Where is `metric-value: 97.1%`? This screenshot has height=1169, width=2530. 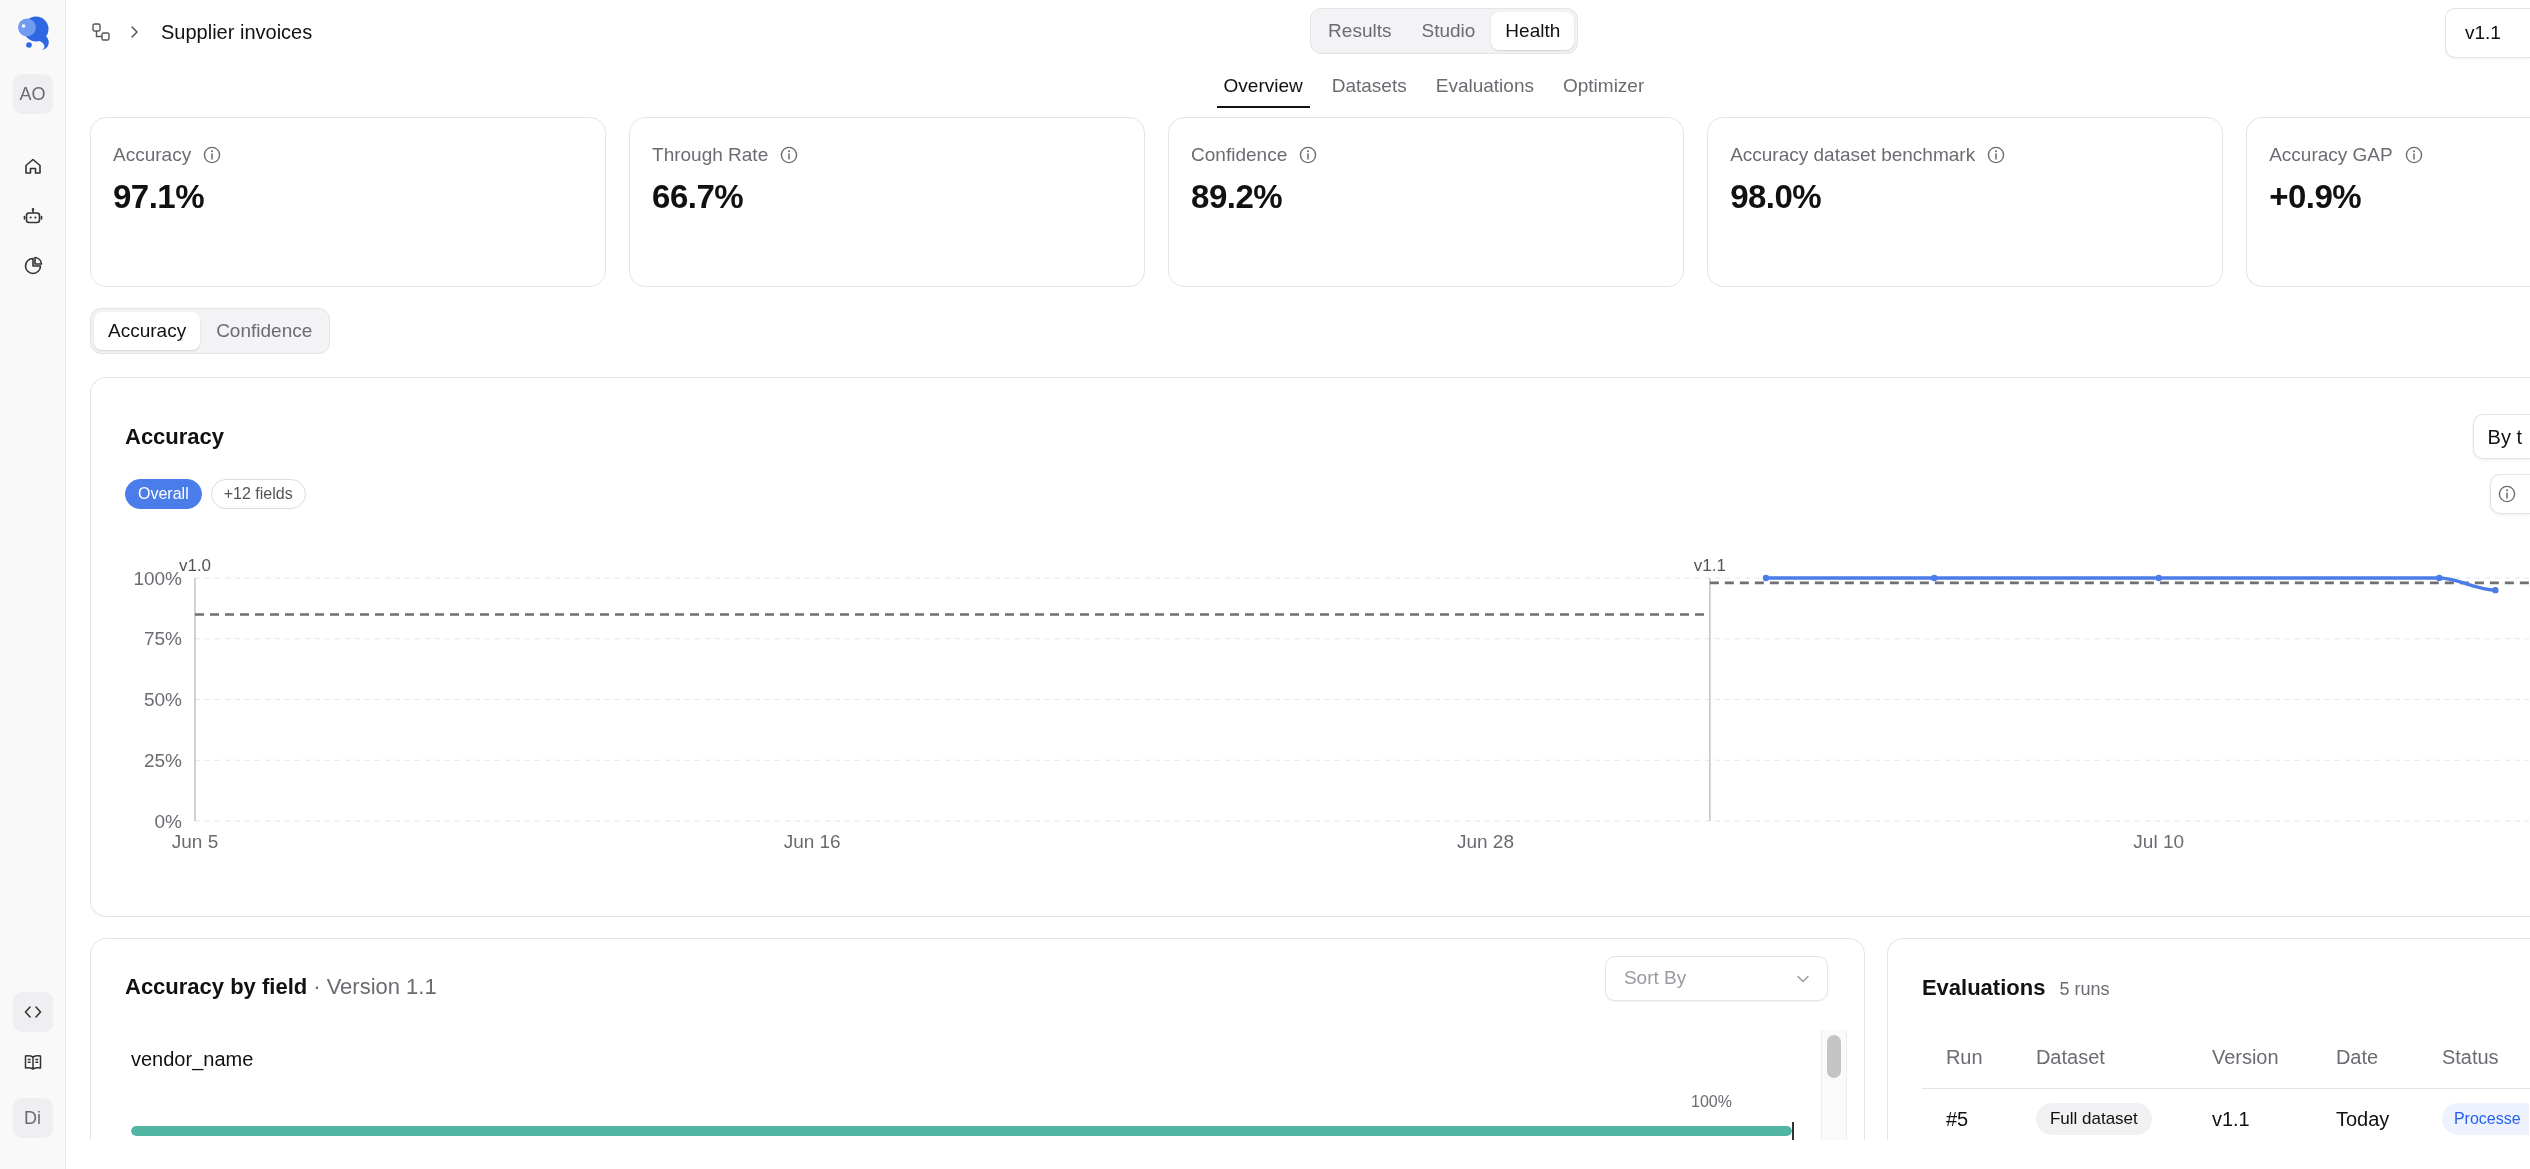 metric-value: 97.1% is located at coordinates (159, 197).